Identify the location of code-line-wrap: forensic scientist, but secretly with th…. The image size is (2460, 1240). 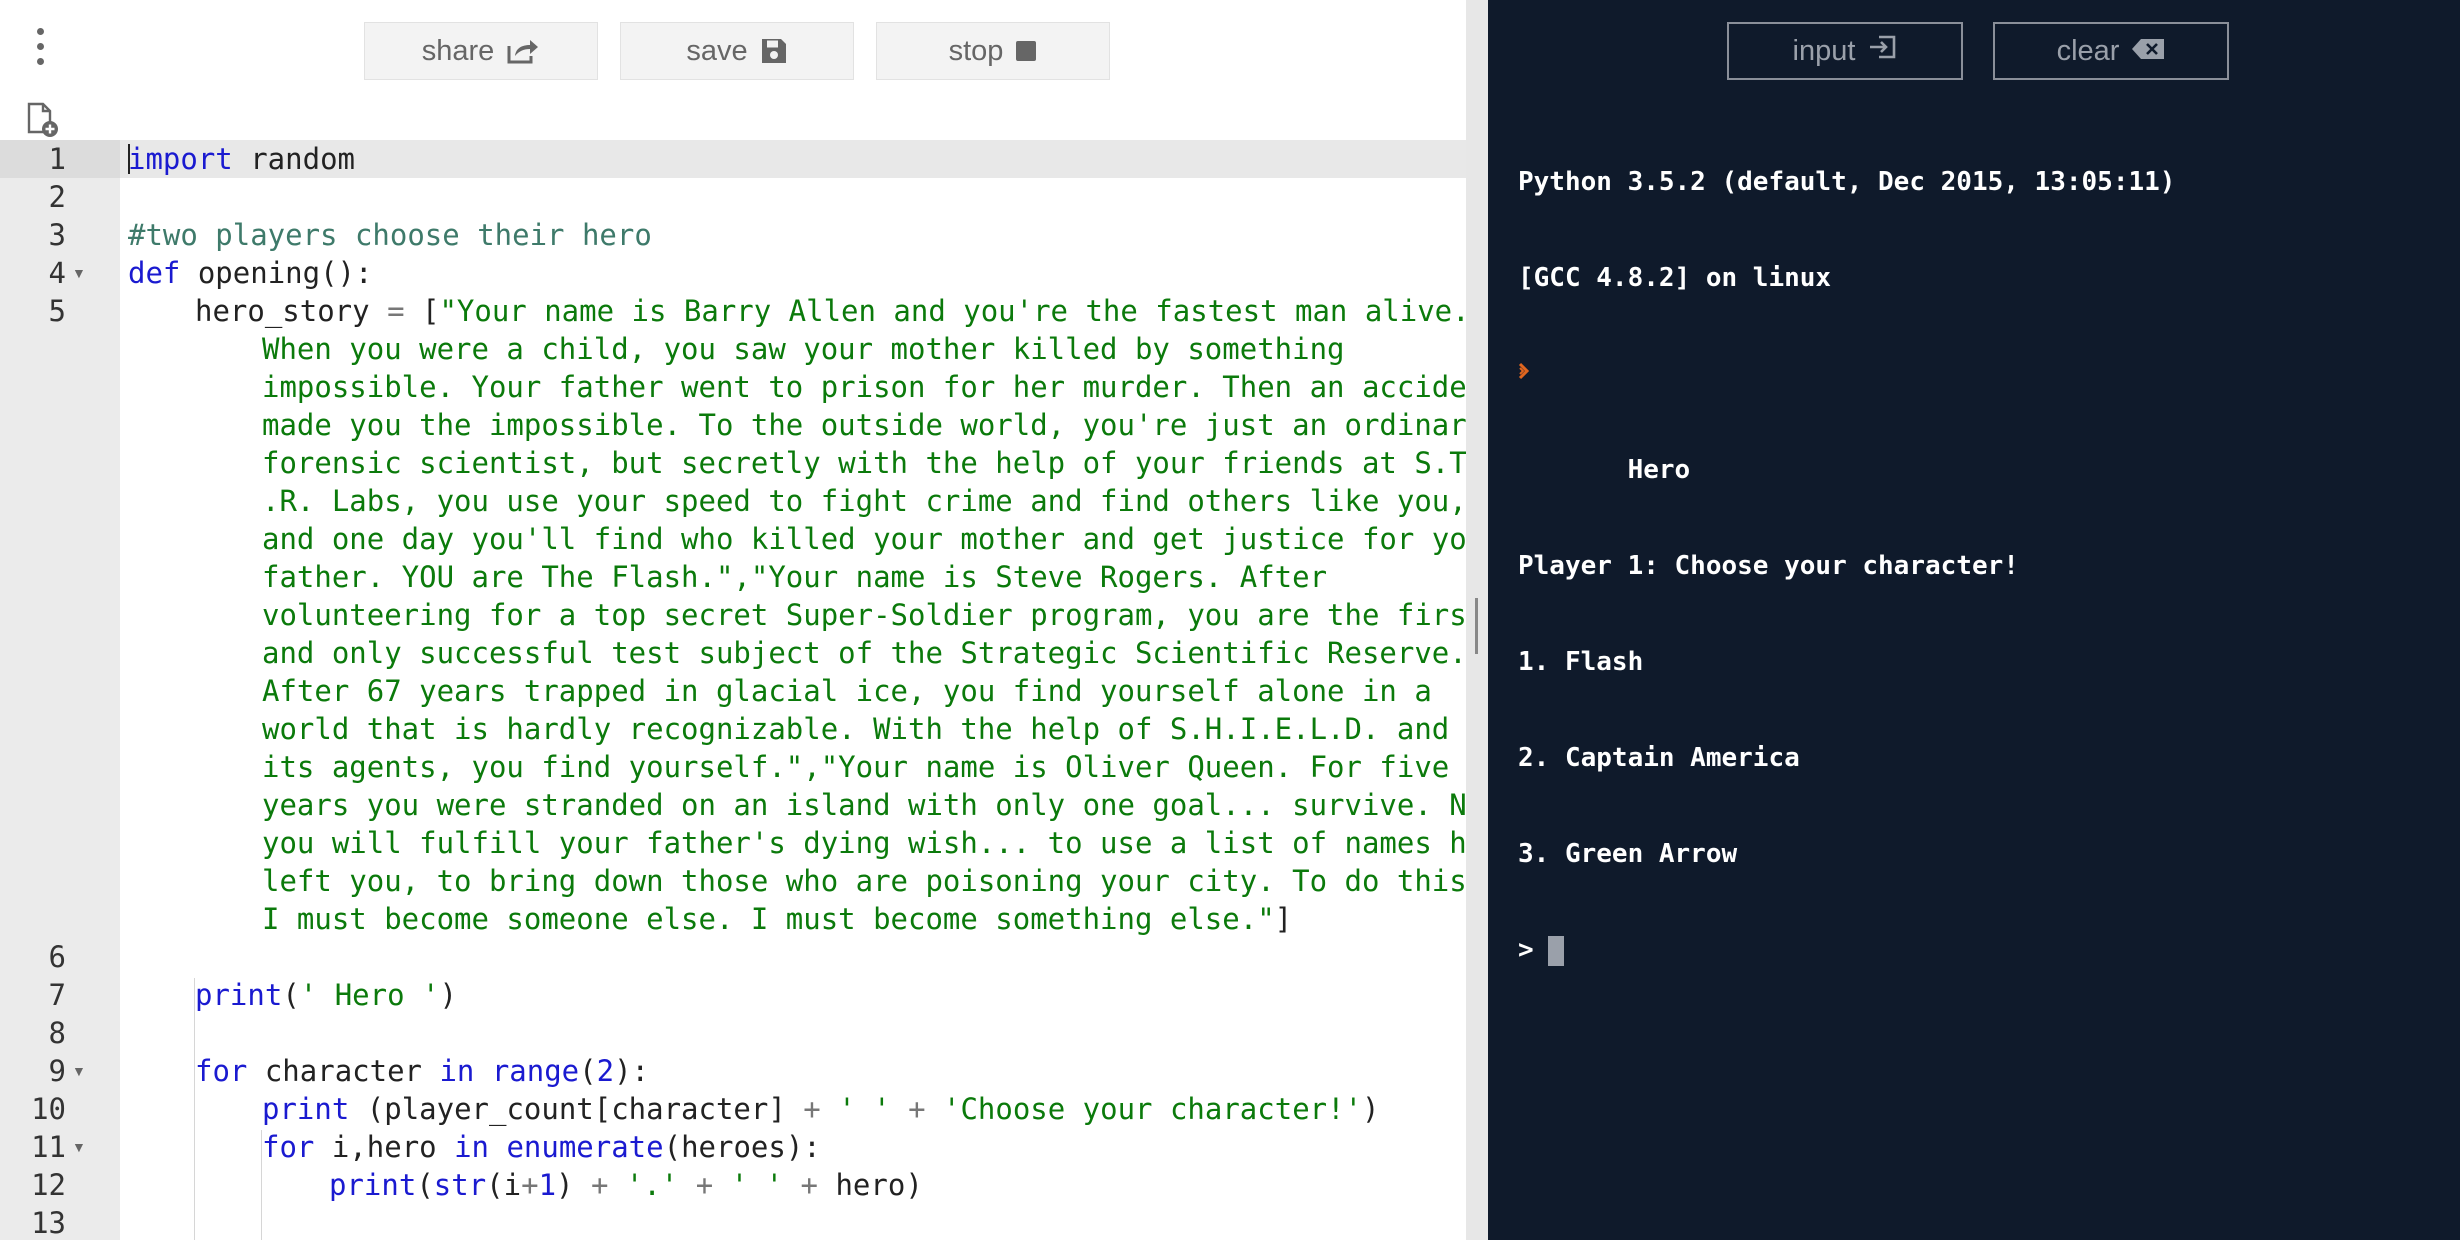
(864, 463).